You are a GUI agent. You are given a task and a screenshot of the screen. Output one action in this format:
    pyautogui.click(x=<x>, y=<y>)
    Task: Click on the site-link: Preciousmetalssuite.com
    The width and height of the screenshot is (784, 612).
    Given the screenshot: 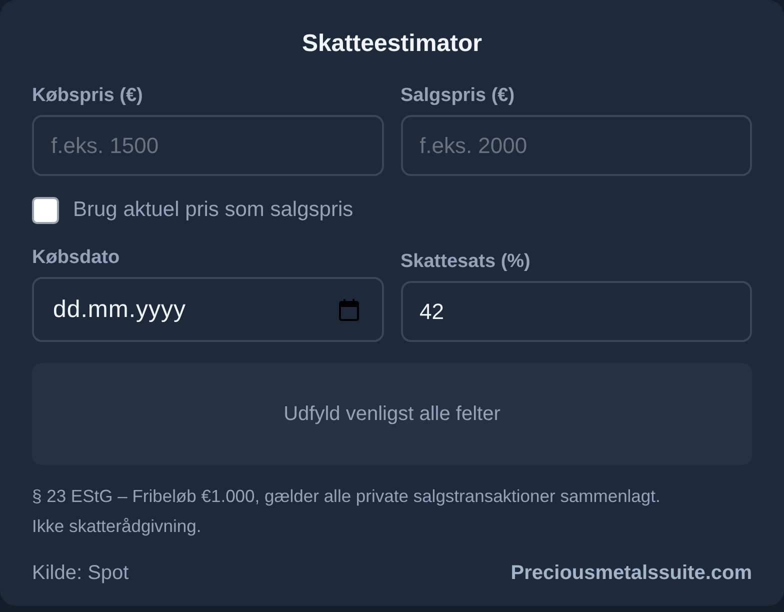 What is the action you would take?
    pyautogui.click(x=631, y=573)
    